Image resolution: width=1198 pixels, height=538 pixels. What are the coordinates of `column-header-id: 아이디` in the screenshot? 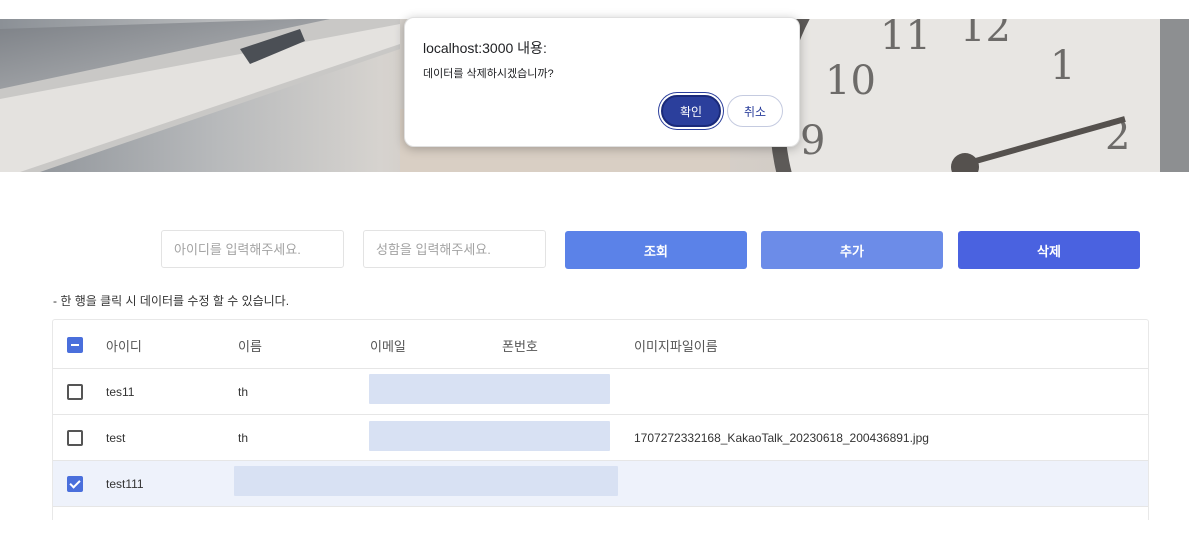 It's located at (124, 345).